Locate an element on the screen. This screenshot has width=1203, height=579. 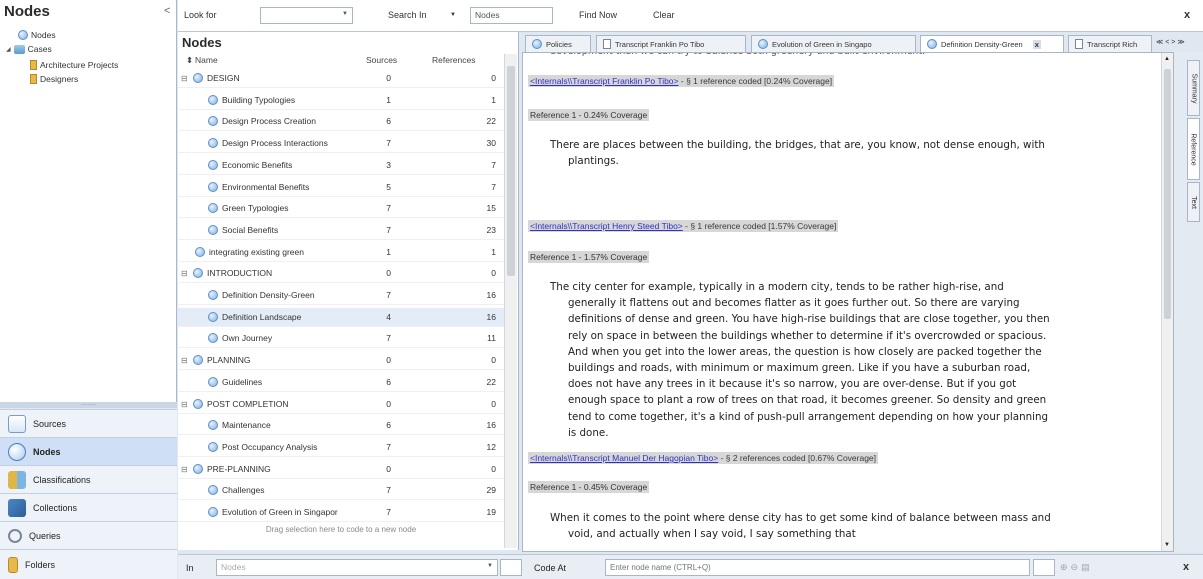
nav-button-nodes: Nodes is located at coordinates (88, 451).